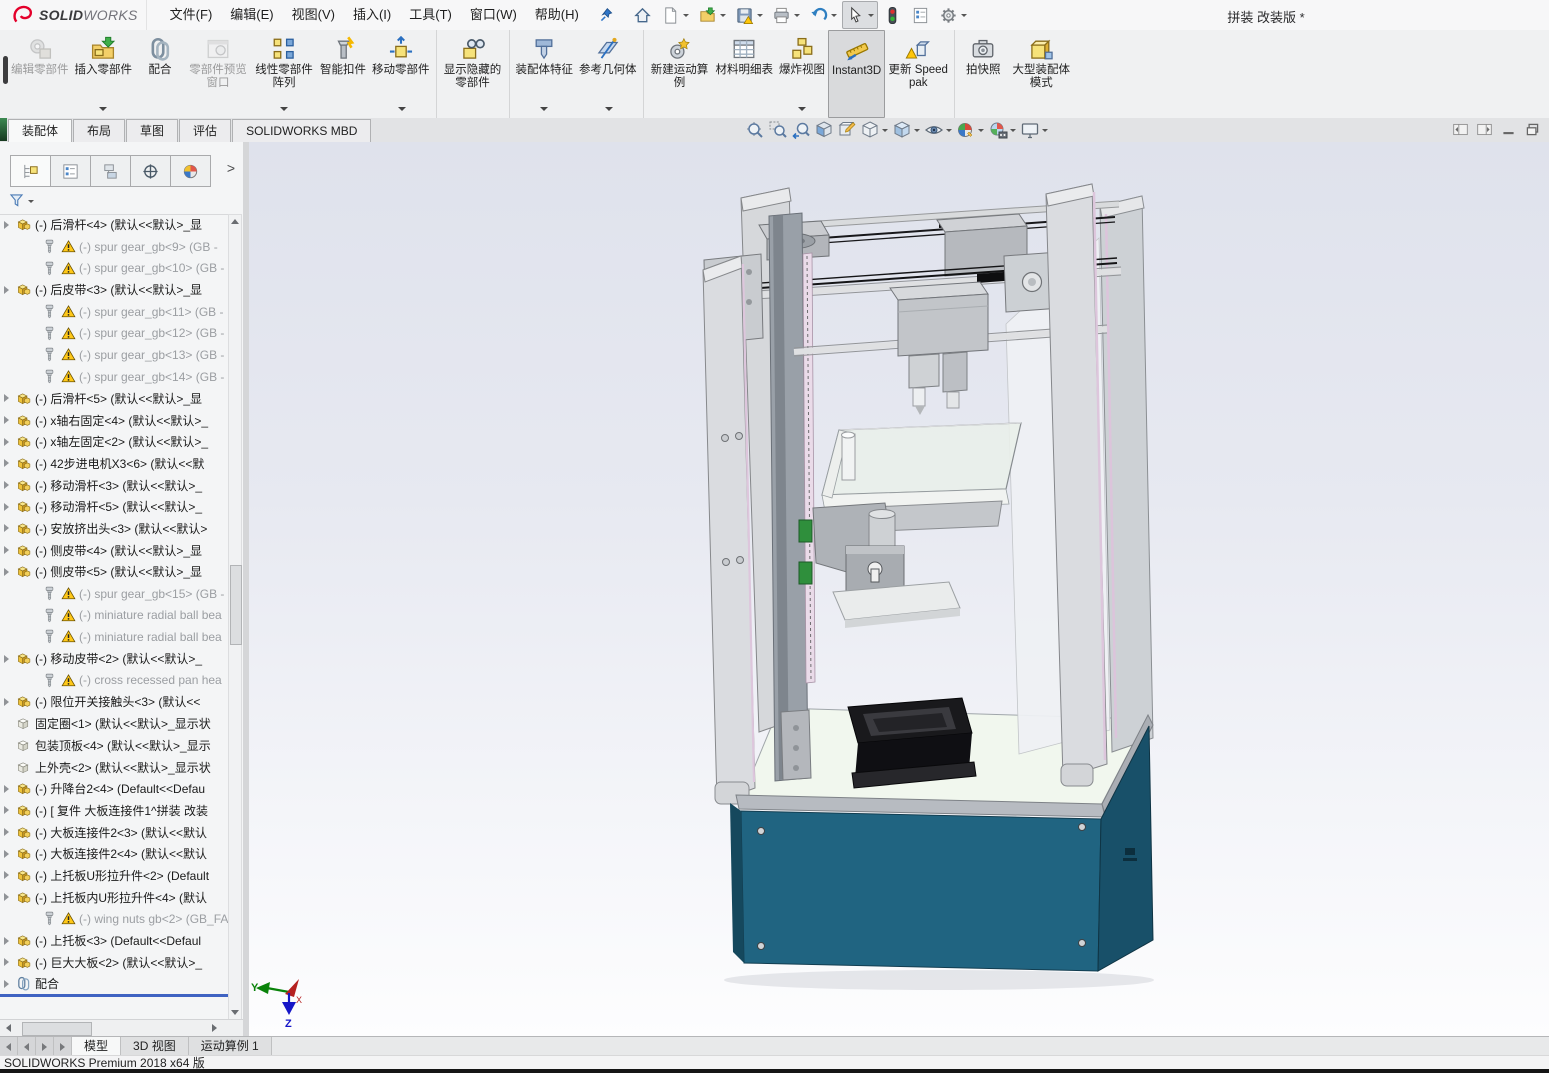 The image size is (1549, 1073). I want to click on commandmanager-tab: 布局, so click(99, 130).